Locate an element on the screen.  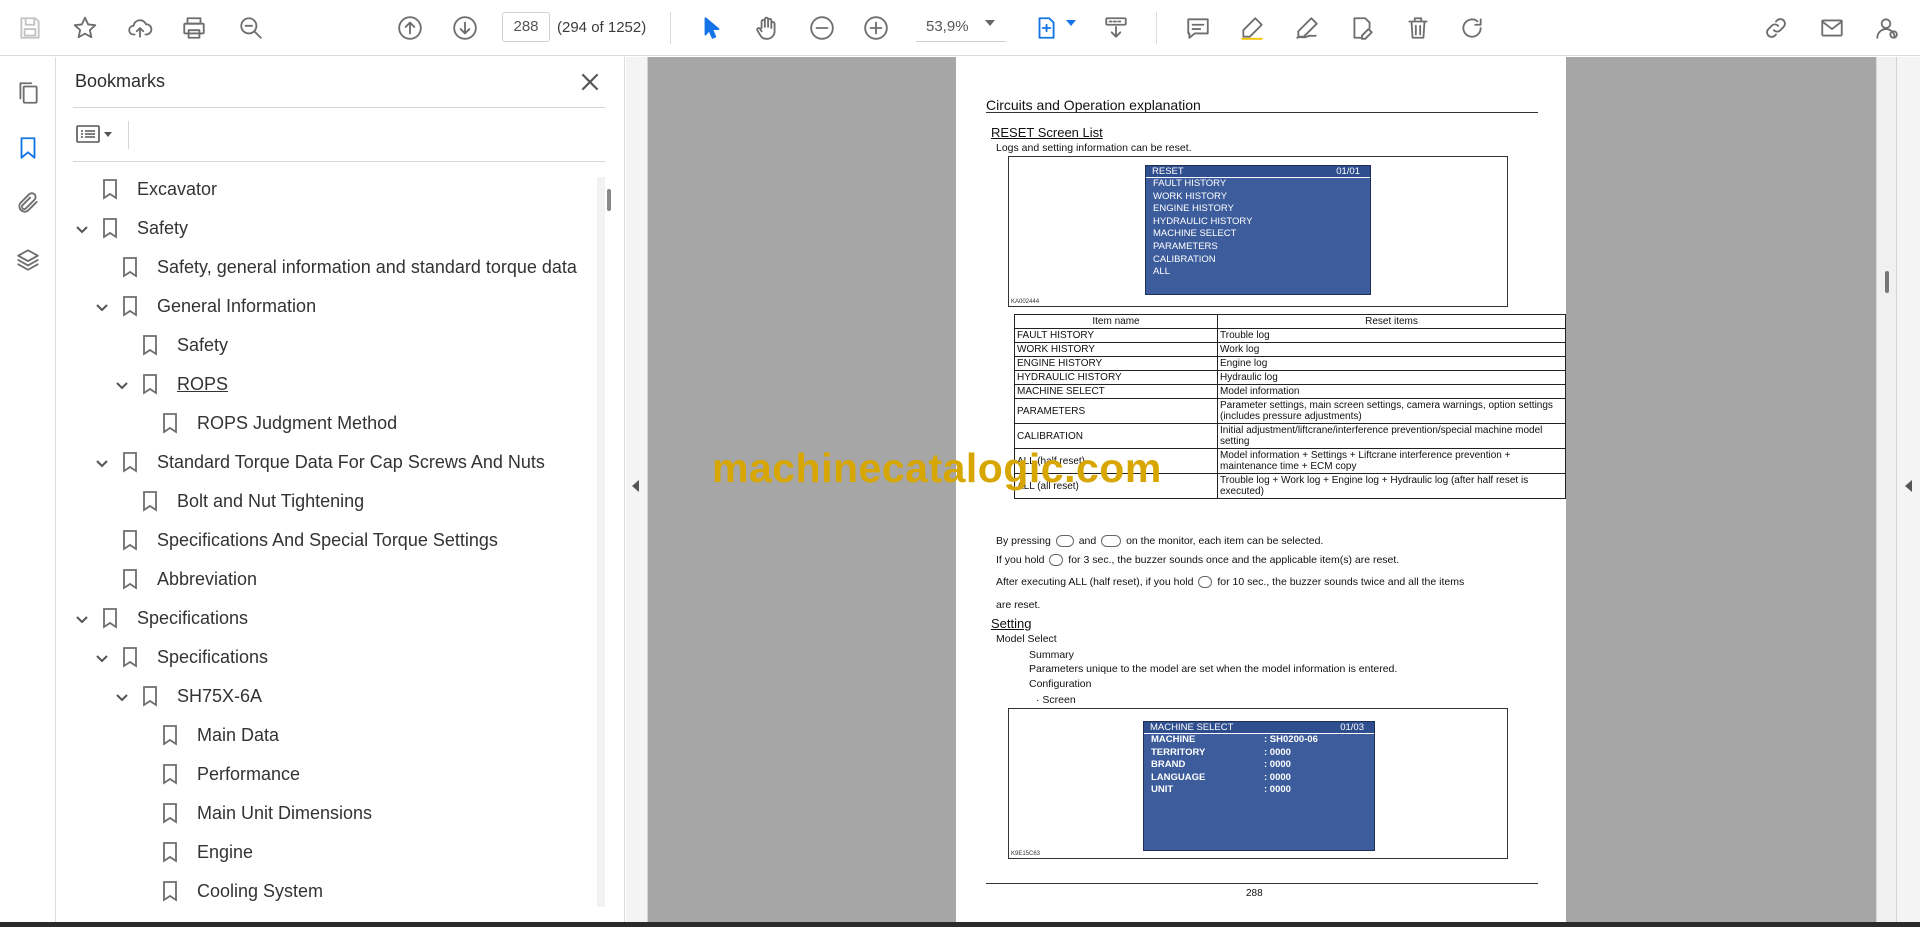
bookmark-item: ROPS Judgment Method is located at coordinates (322, 423).